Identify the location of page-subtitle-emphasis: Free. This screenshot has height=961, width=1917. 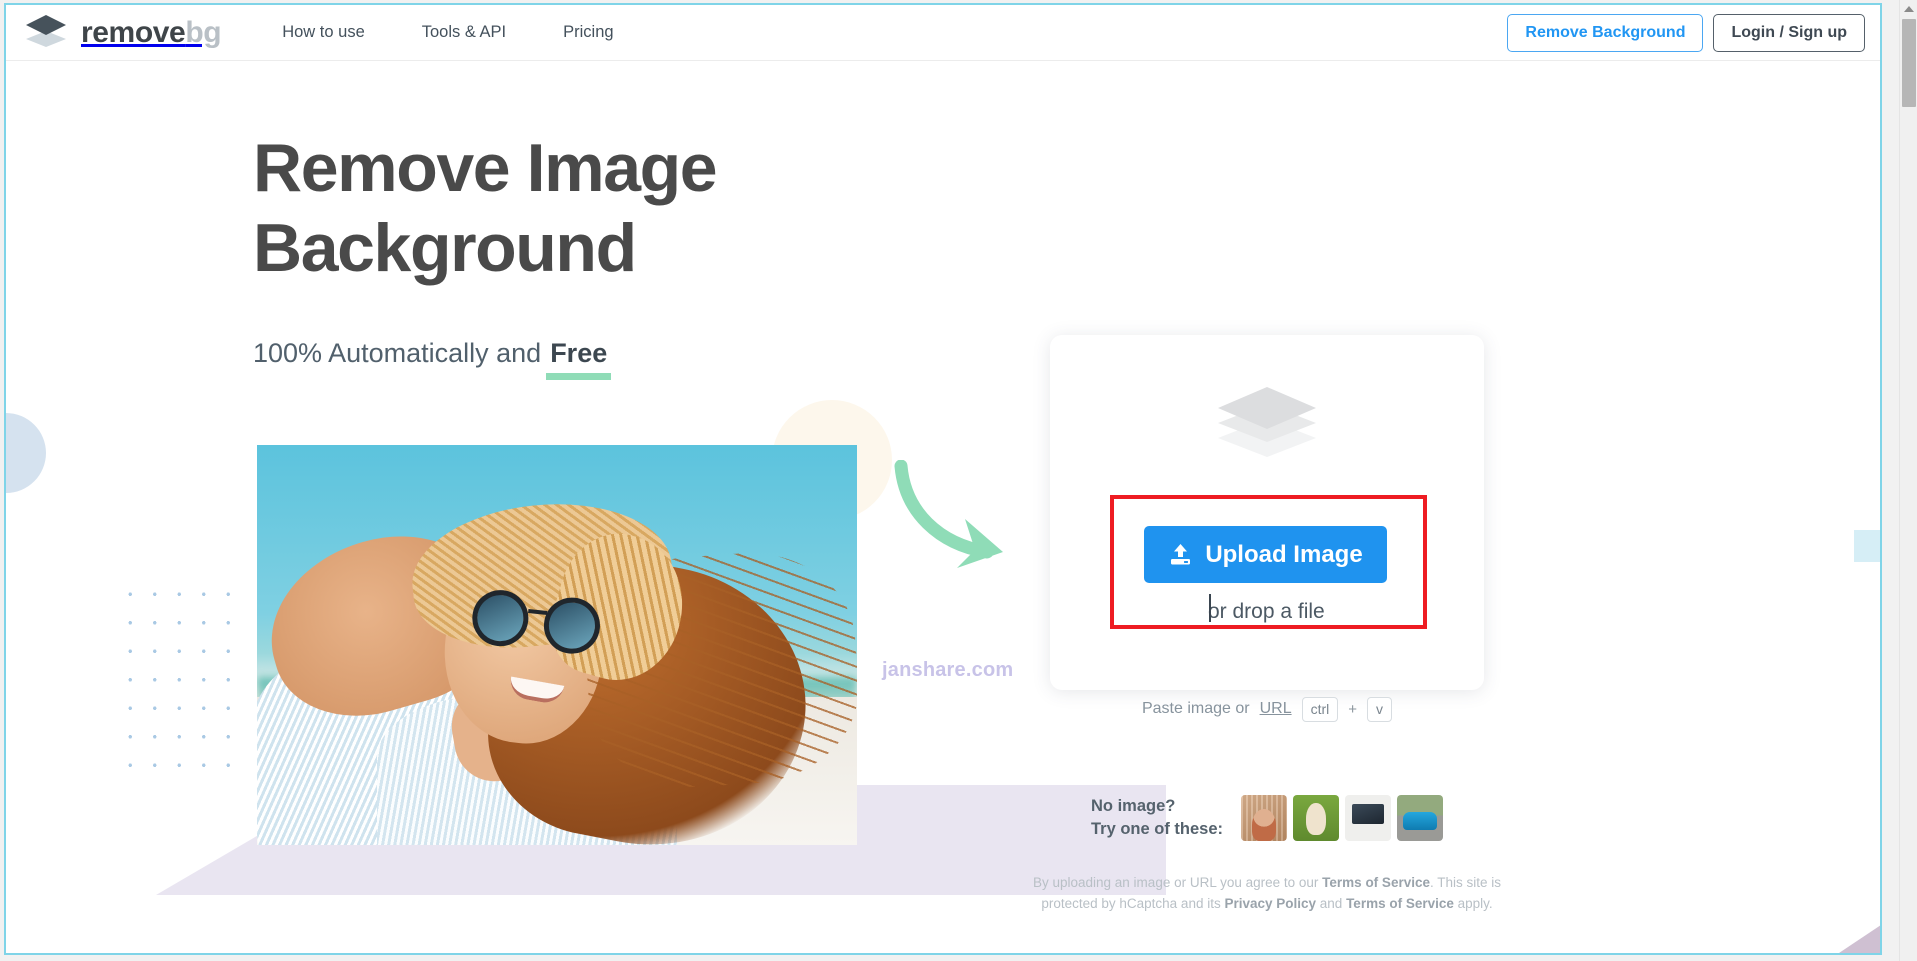
(579, 359).